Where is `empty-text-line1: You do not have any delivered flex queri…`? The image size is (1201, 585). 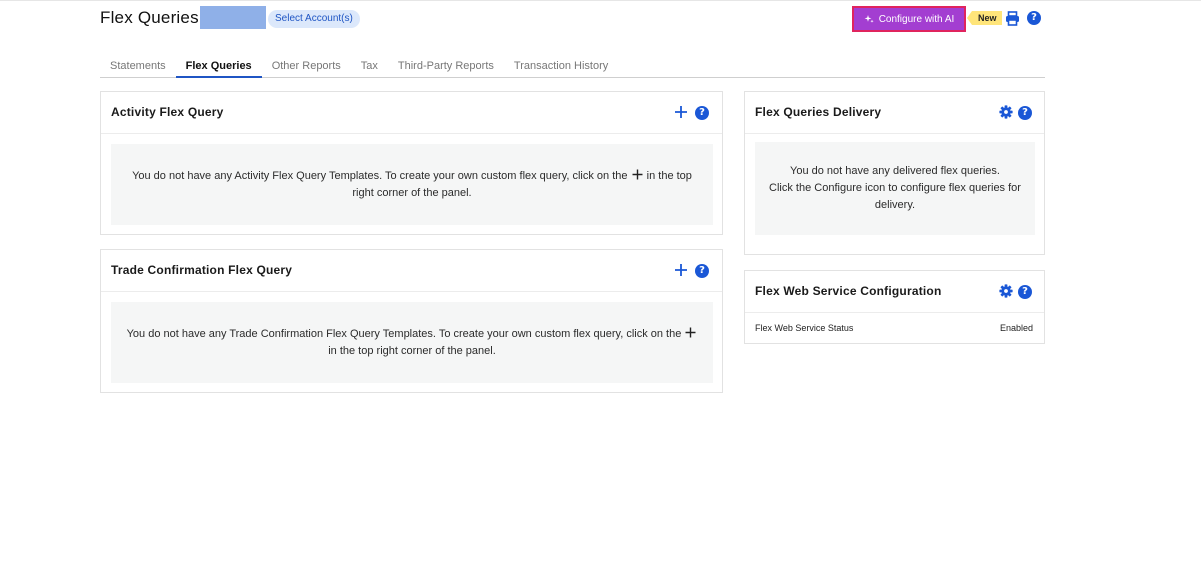 empty-text-line1: You do not have any delivered flex queri… is located at coordinates (895, 171).